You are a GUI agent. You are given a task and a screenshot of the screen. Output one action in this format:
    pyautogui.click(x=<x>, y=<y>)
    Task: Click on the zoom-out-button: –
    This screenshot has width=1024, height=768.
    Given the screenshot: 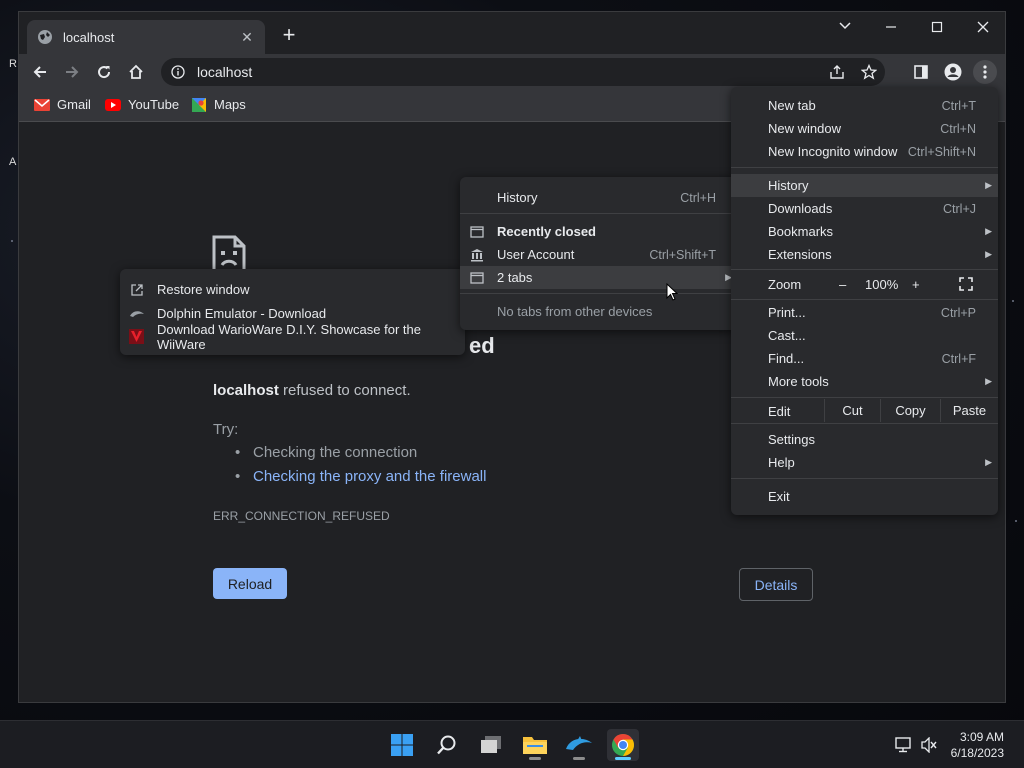 What is the action you would take?
    pyautogui.click(x=842, y=284)
    